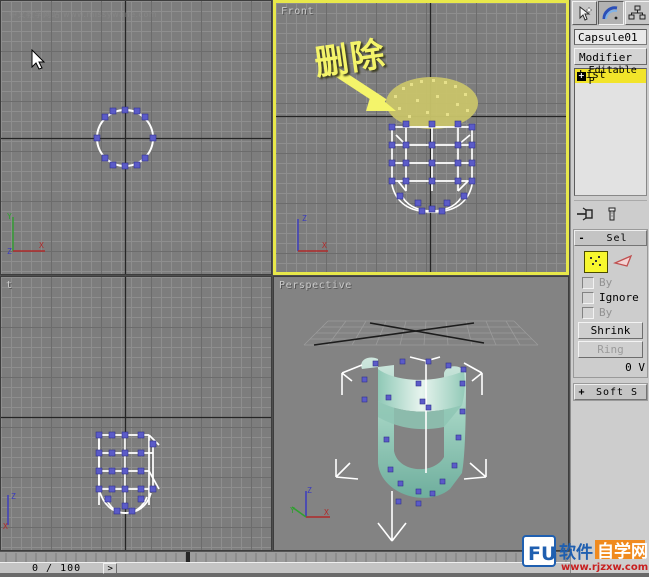  I want to click on vertex-subobject-button, so click(596, 262).